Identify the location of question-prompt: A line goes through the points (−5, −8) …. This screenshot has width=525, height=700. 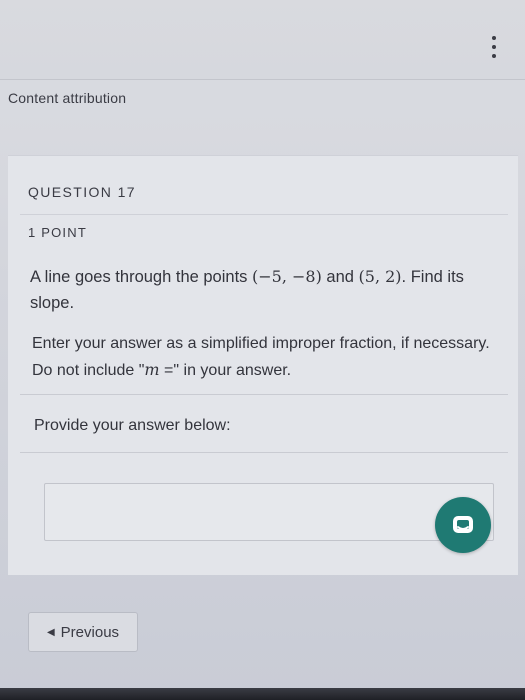
(265, 290).